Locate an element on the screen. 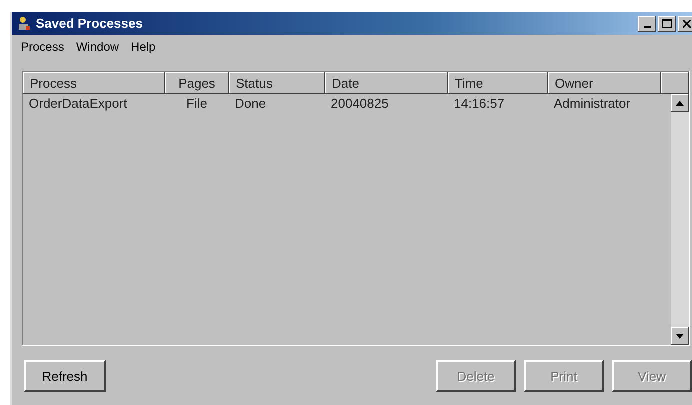 The image size is (692, 405). column-header: Status is located at coordinates (277, 83).